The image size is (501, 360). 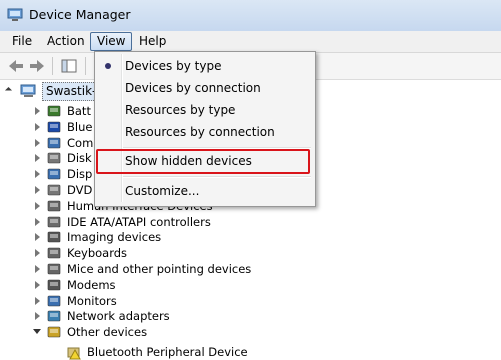 I want to click on tree-item-label: IDE ATA/ATAPI controllers, so click(x=139, y=222).